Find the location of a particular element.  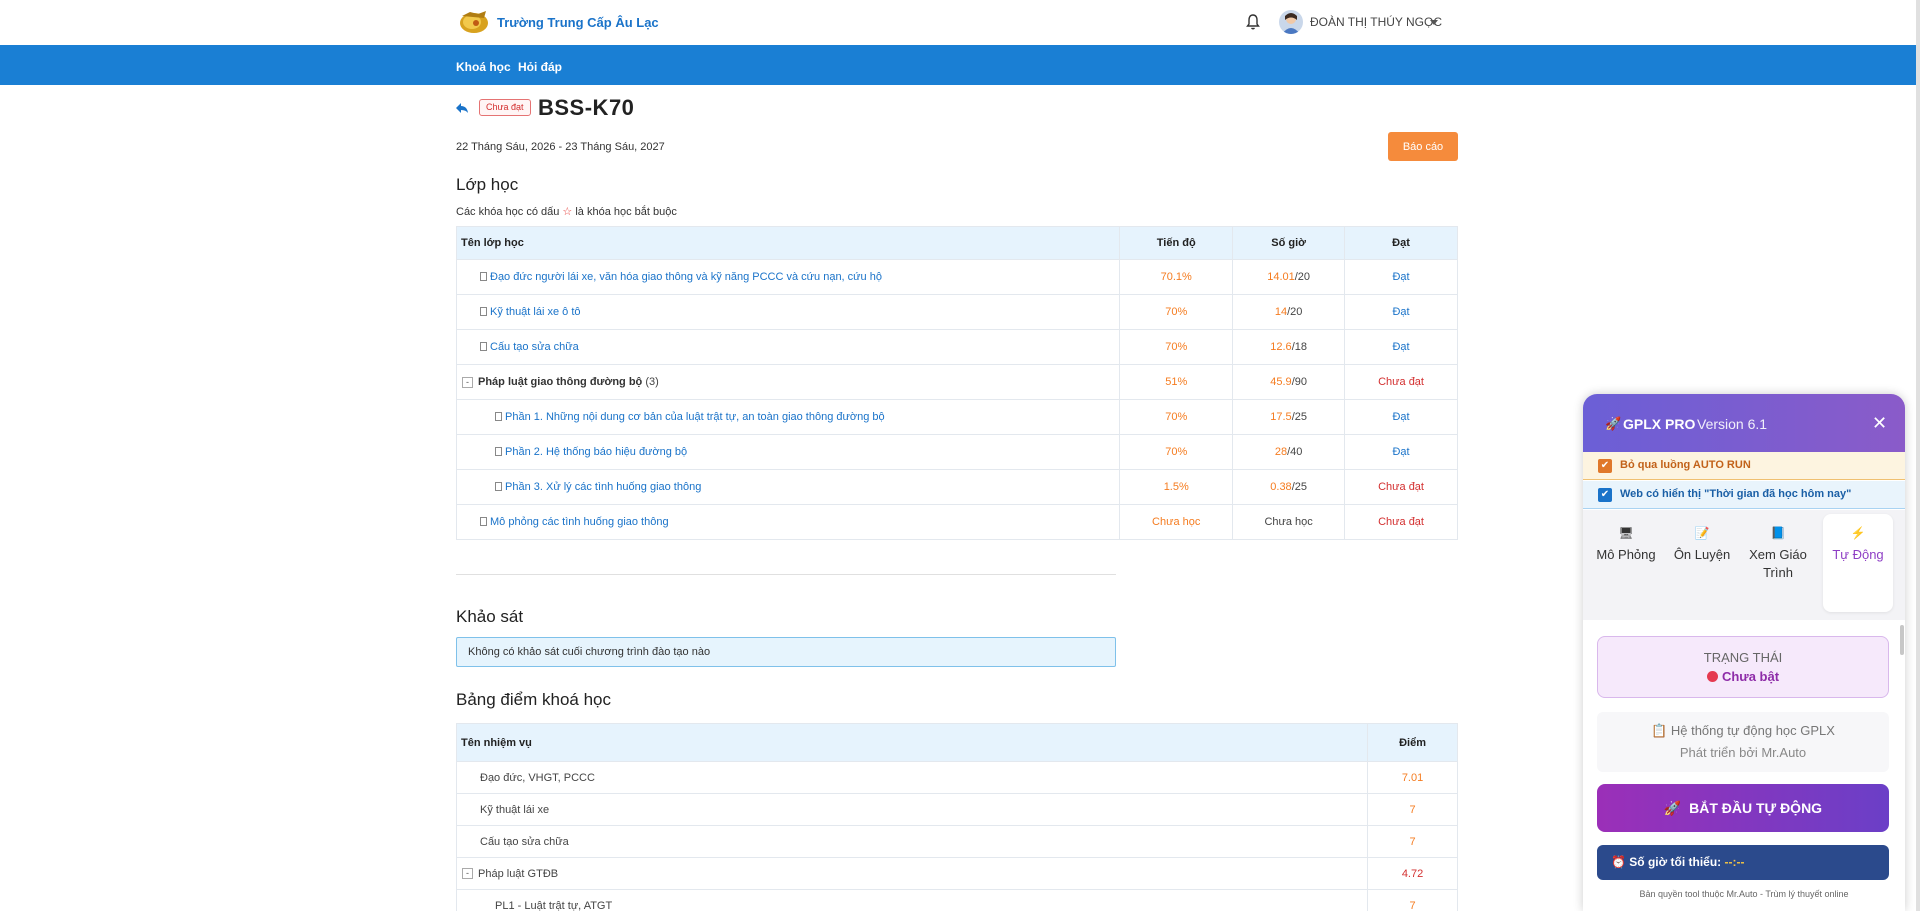

monitor-icon: 🖥 is located at coordinates (1626, 533).